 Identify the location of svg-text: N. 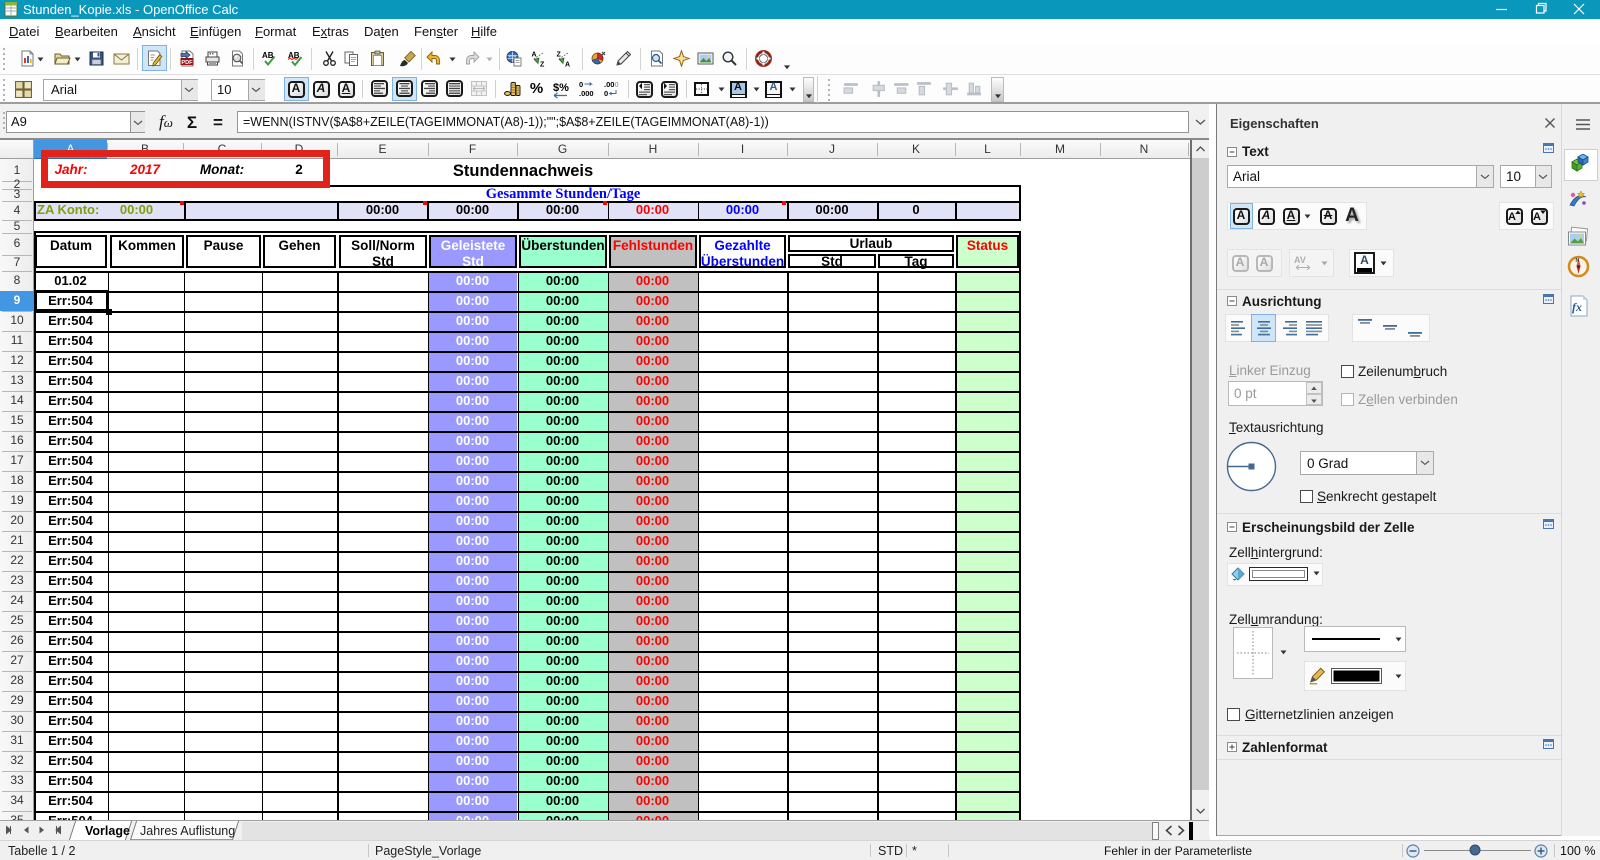
(1578, 261).